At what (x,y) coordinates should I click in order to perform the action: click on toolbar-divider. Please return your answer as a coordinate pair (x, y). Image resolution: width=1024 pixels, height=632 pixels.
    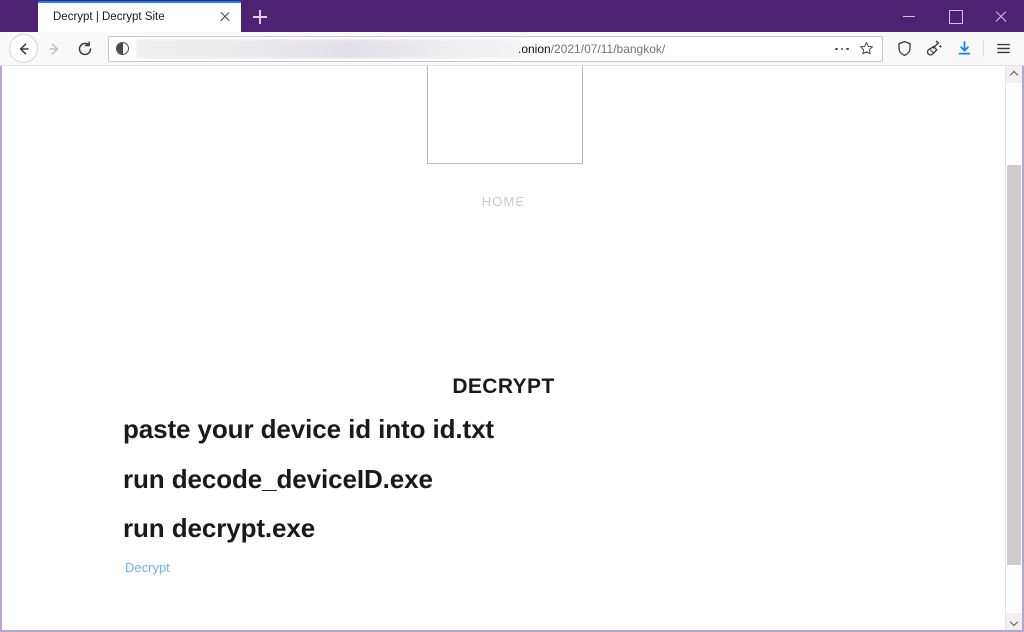
    Looking at the image, I should click on (983, 48).